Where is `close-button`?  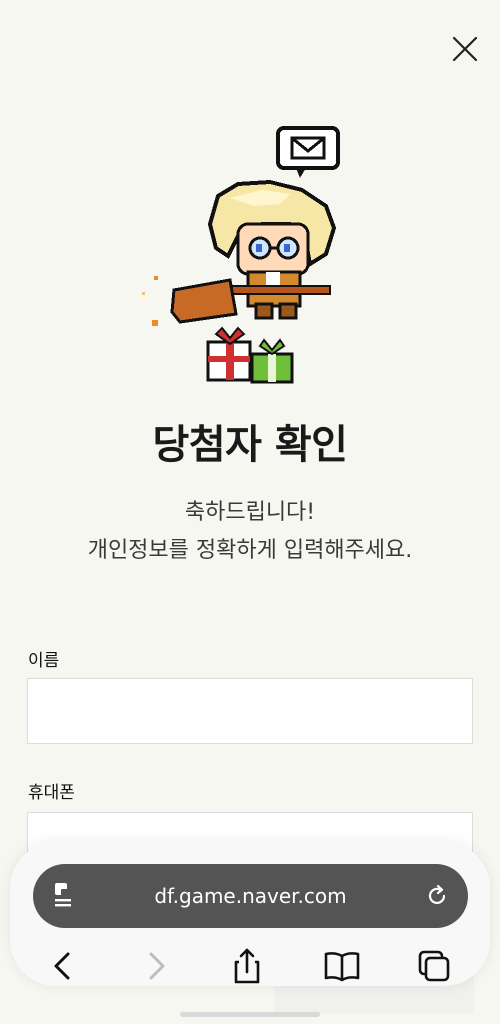 close-button is located at coordinates (465, 49).